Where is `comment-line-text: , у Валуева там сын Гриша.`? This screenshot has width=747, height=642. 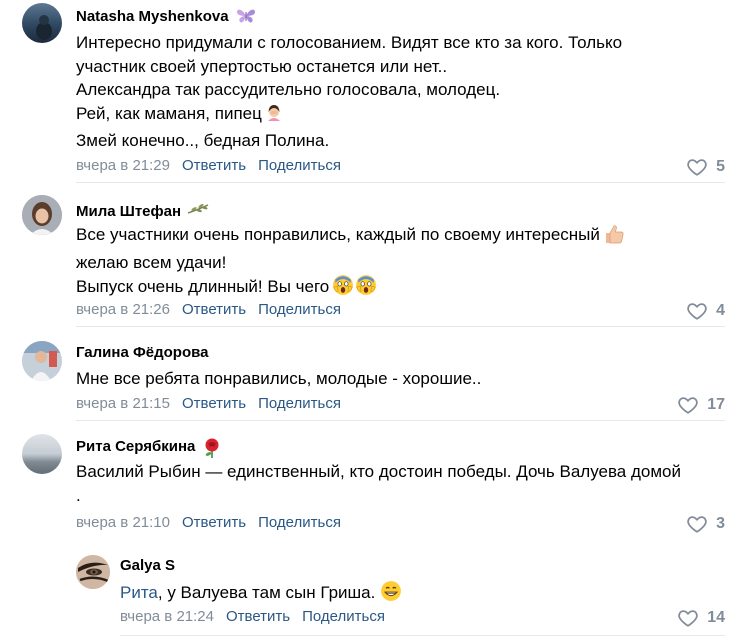 comment-line-text: , у Валуева там сын Гриша. is located at coordinates (266, 592).